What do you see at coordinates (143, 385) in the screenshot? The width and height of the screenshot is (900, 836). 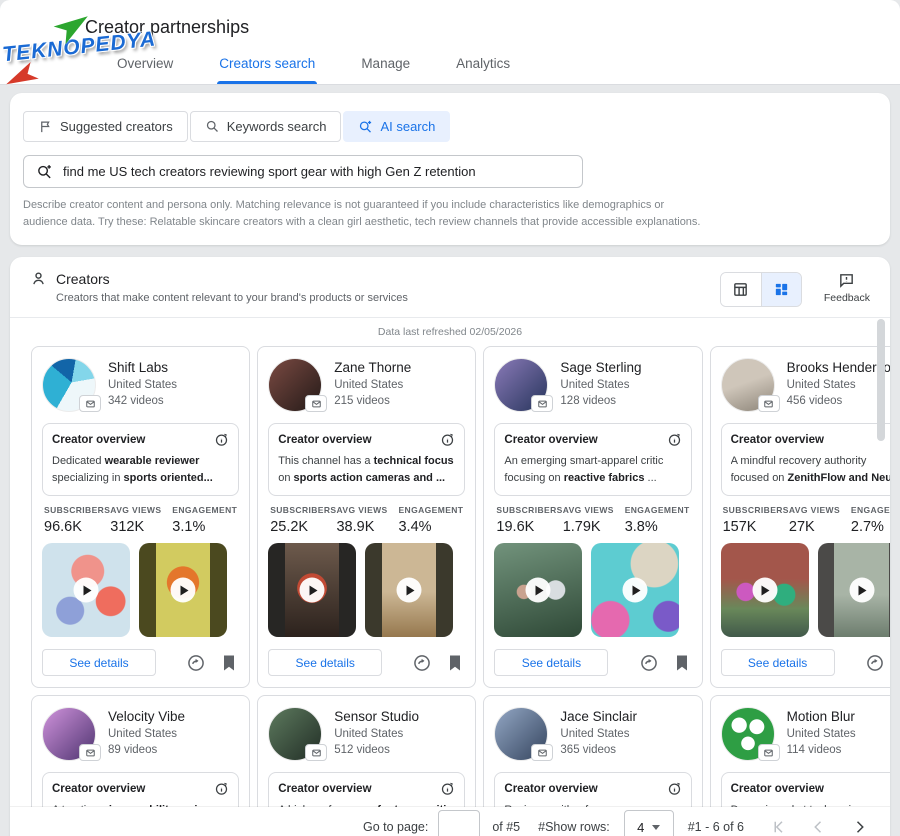 I see `creator-country: United States` at bounding box center [143, 385].